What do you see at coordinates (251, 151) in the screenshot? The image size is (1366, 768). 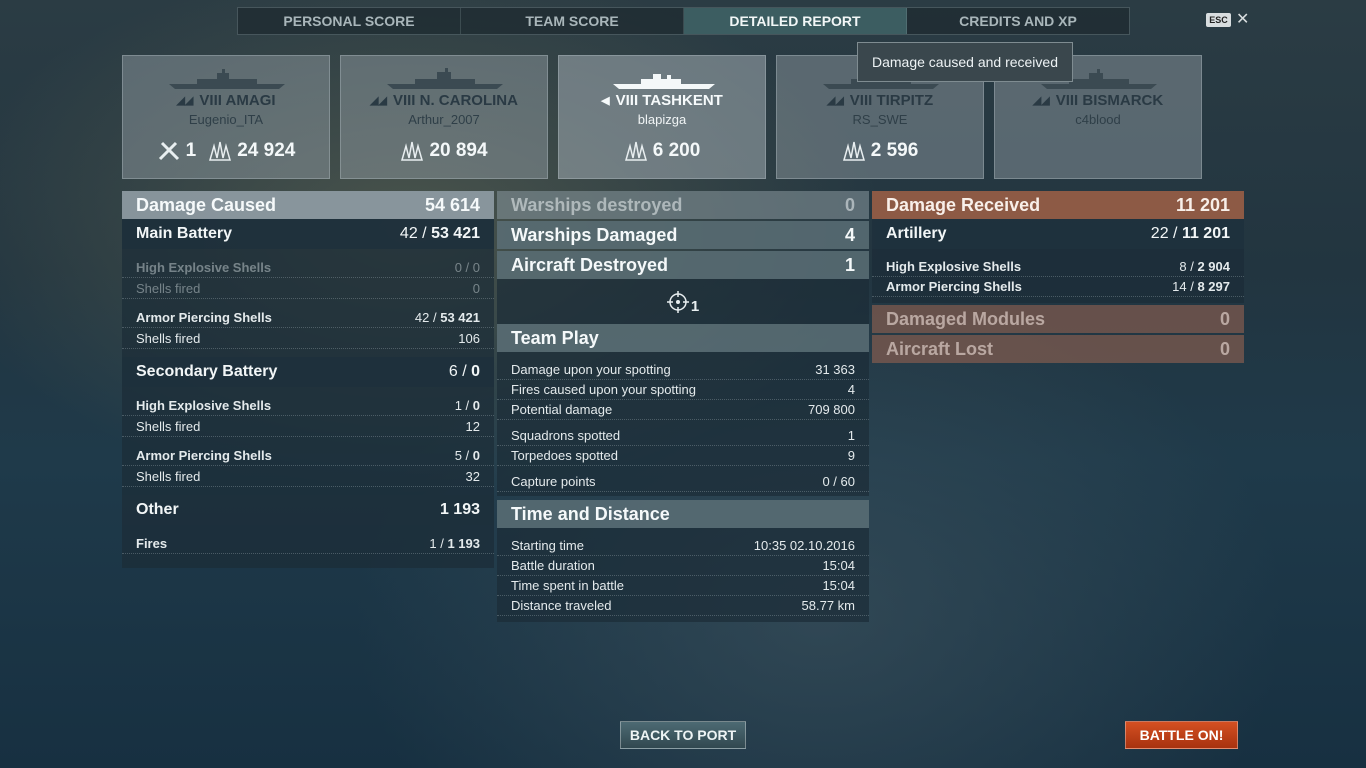 I see `damage-stat: 24 924` at bounding box center [251, 151].